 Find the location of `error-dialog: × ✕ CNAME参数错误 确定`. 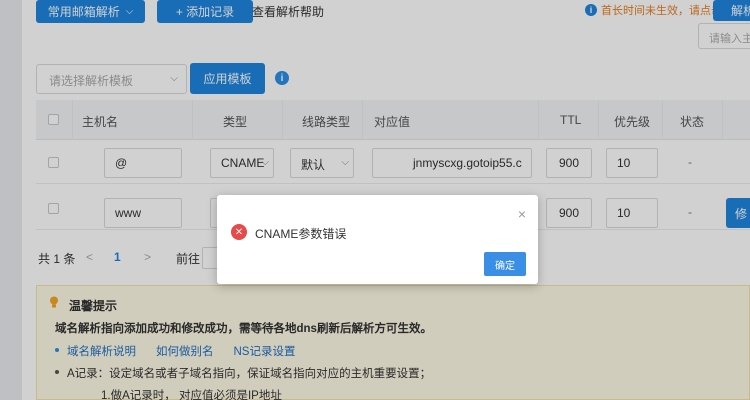

error-dialog: × ✕ CNAME参数错误 确定 is located at coordinates (377, 239).